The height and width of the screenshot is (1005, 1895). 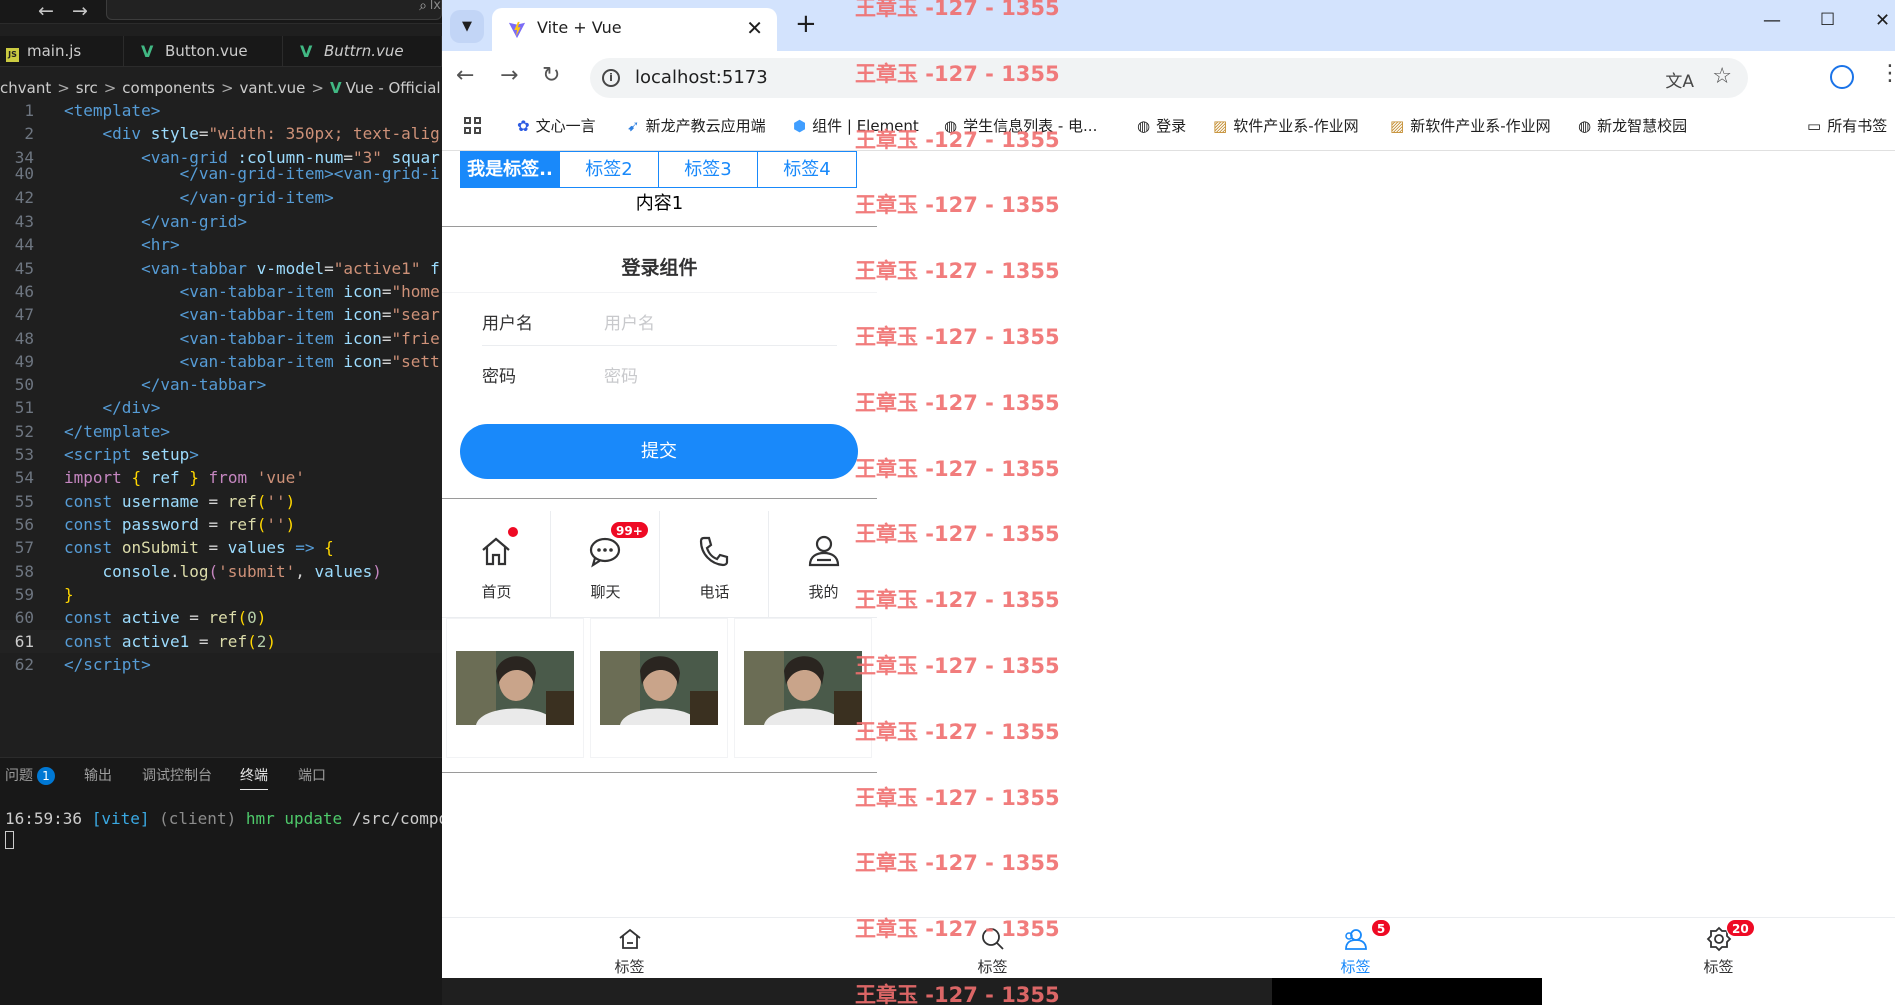 I want to click on code-line: 43 </van-grid>, so click(x=221, y=221).